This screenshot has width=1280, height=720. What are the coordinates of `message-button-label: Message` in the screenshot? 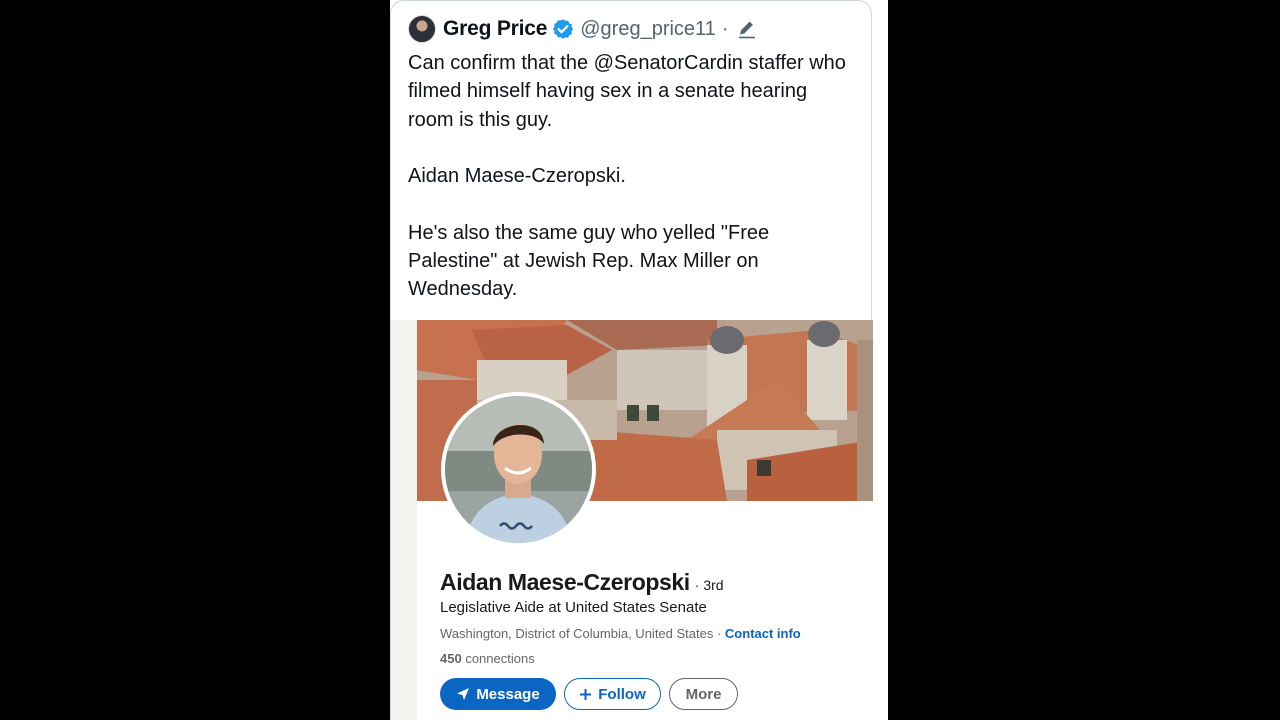 It's located at (508, 694).